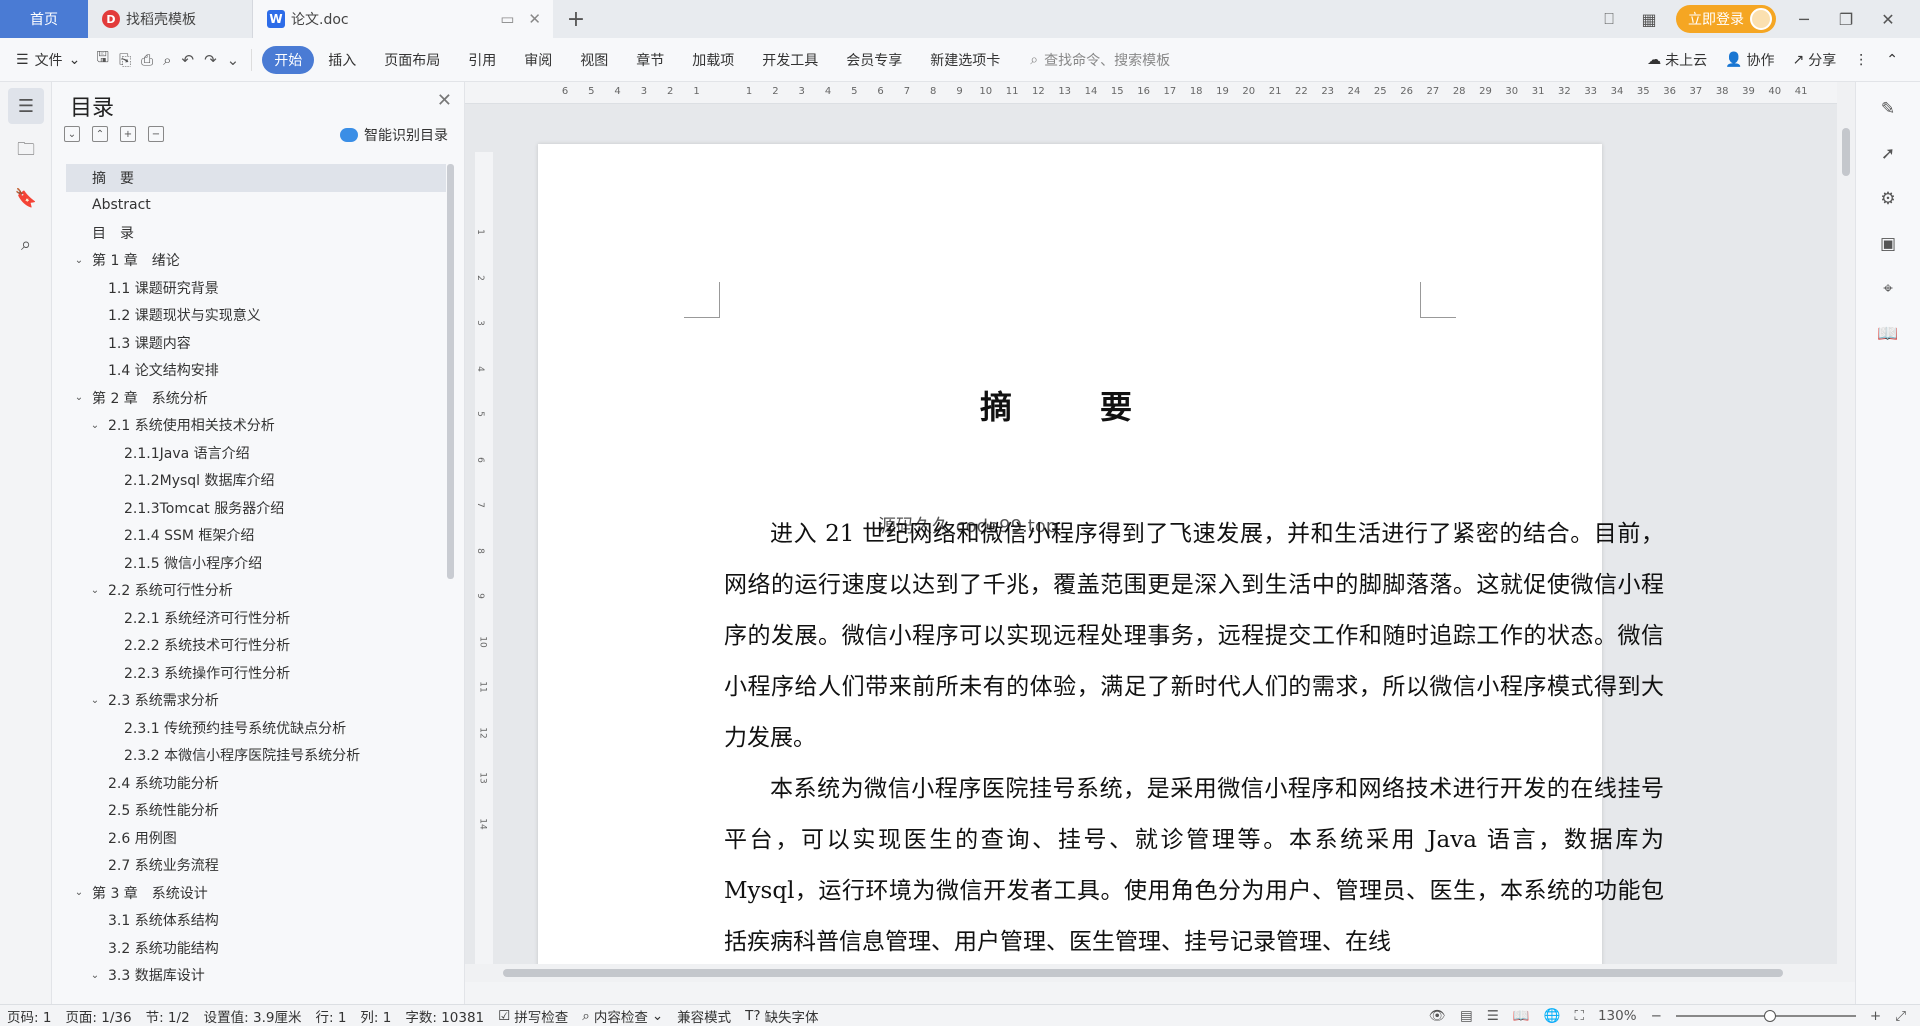 The width and height of the screenshot is (1920, 1026). What do you see at coordinates (394, 135) in the screenshot?
I see `smart-toc-button: 智能识别目录` at bounding box center [394, 135].